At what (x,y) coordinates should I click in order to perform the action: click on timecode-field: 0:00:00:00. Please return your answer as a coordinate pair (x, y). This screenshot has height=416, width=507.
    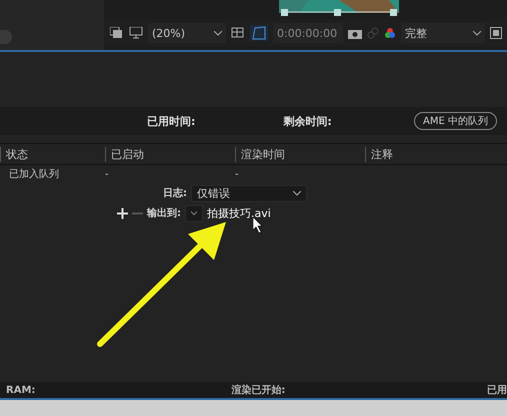
    Looking at the image, I should click on (308, 33).